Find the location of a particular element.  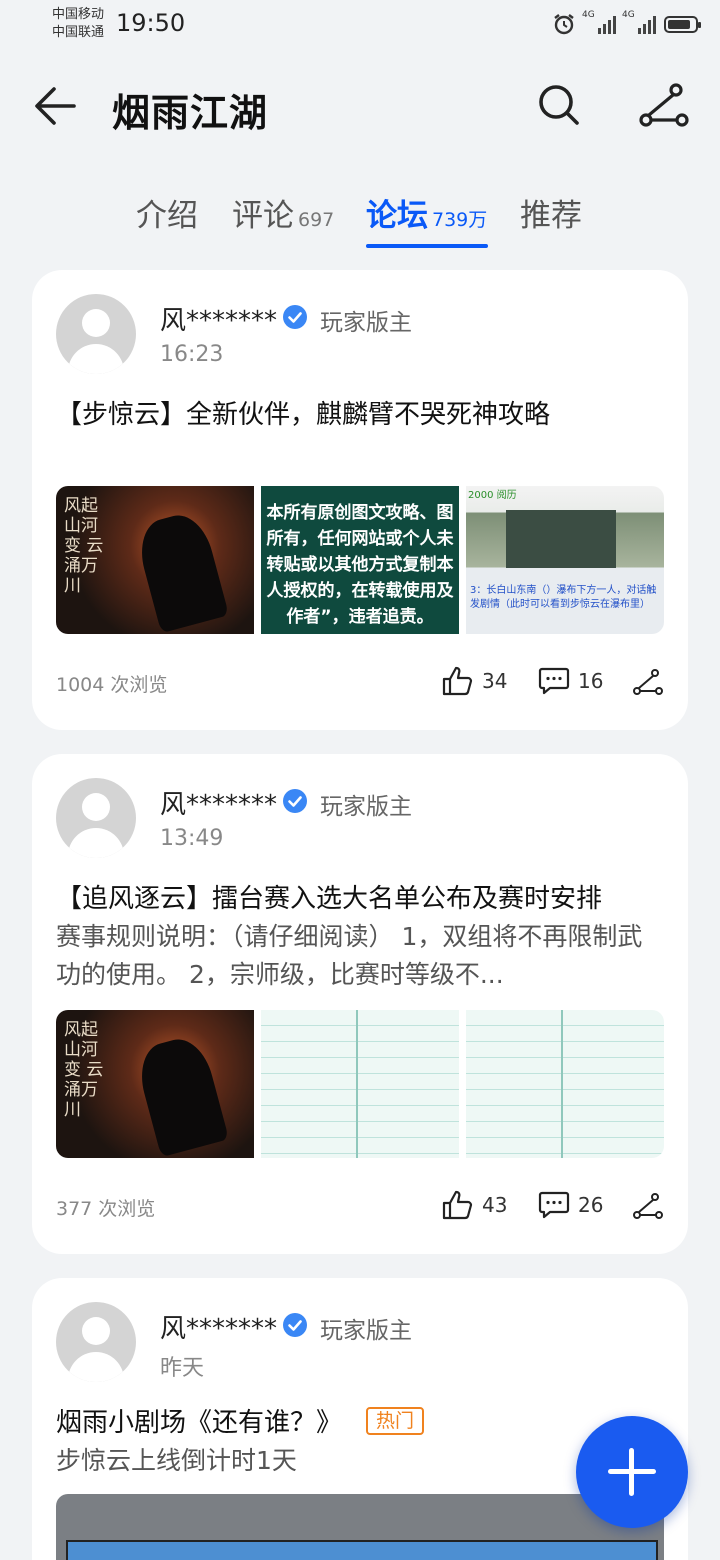

signal-icon-1: 4G is located at coordinates (599, 22).